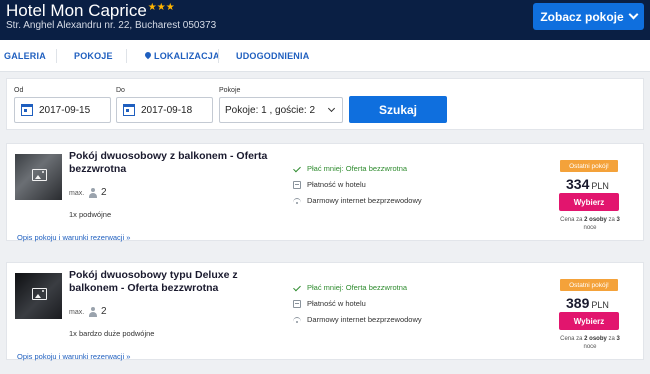 The width and height of the screenshot is (650, 374). I want to click on search-button: Szukaj, so click(398, 109).